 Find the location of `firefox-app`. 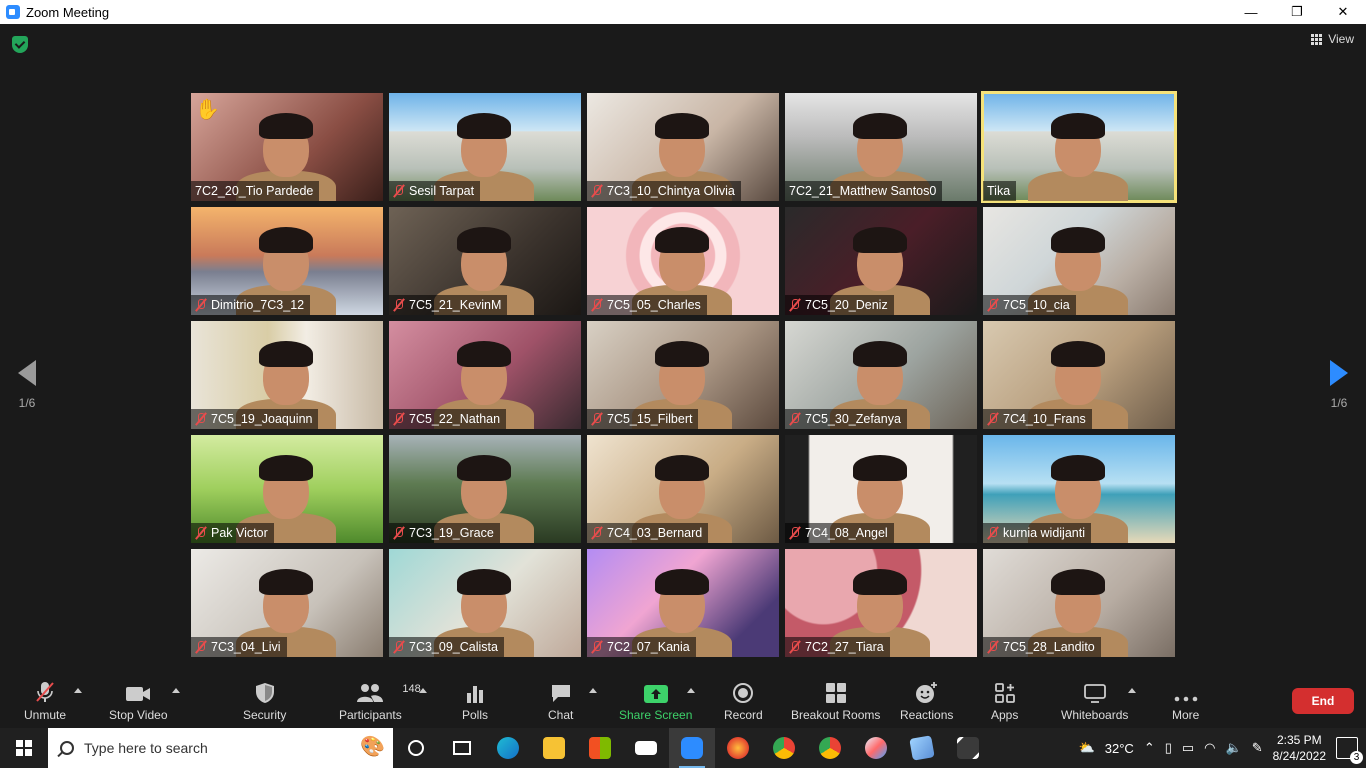

firefox-app is located at coordinates (738, 748).